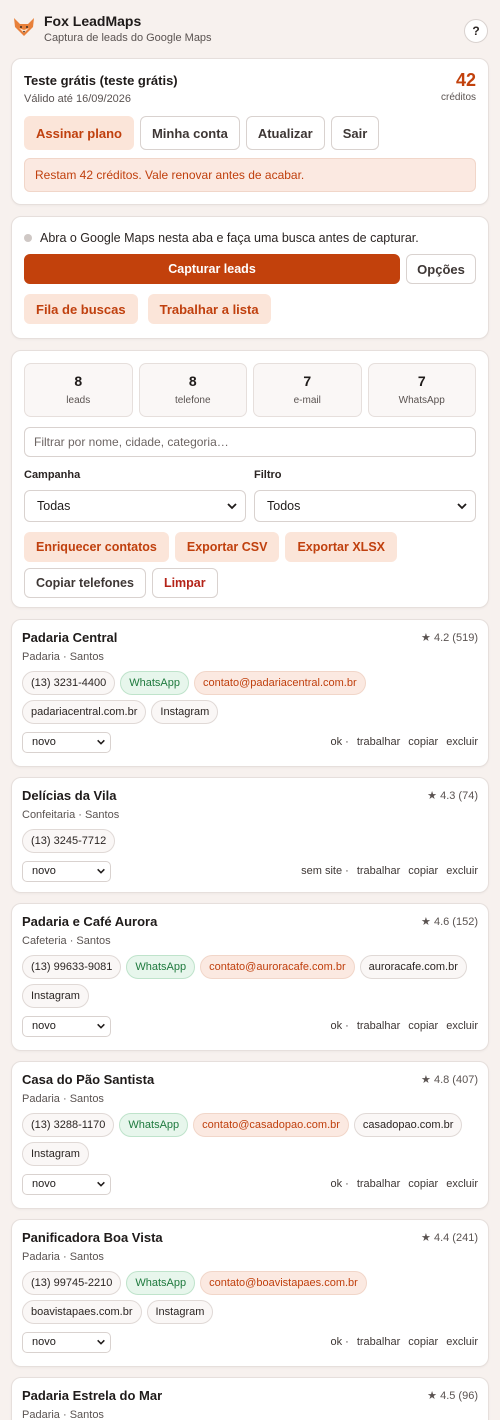 Image resolution: width=500 pixels, height=1420 pixels. I want to click on stat-value: 8, so click(78, 381).